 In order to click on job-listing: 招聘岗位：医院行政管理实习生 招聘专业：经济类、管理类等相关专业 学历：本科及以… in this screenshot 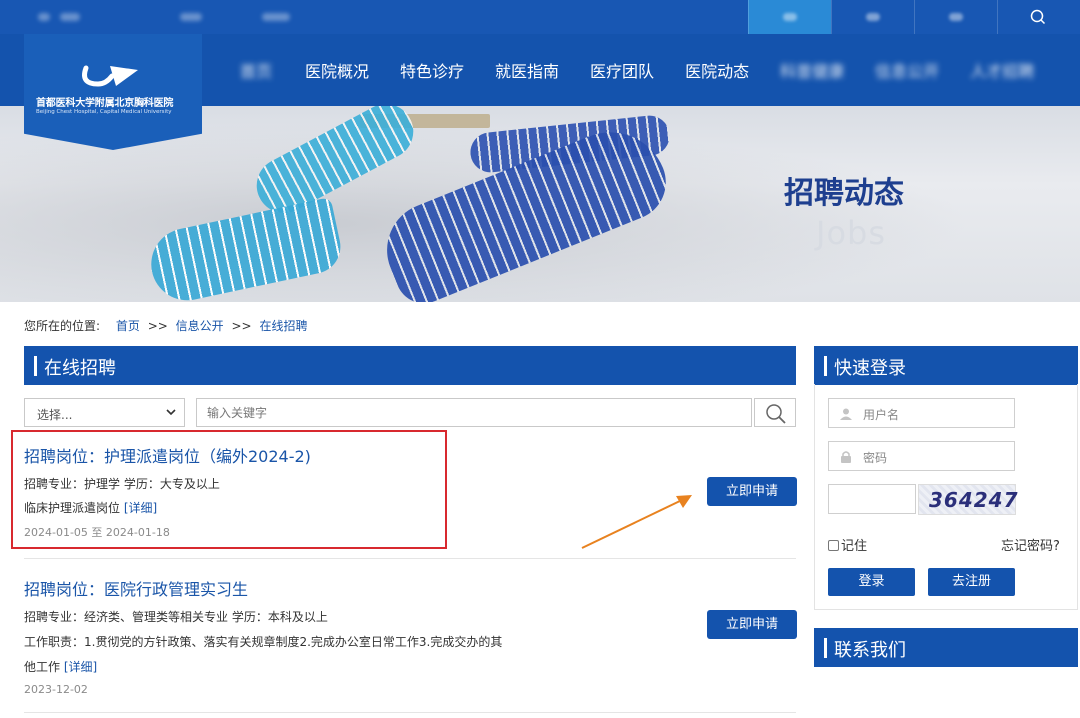, I will do `click(410, 636)`.